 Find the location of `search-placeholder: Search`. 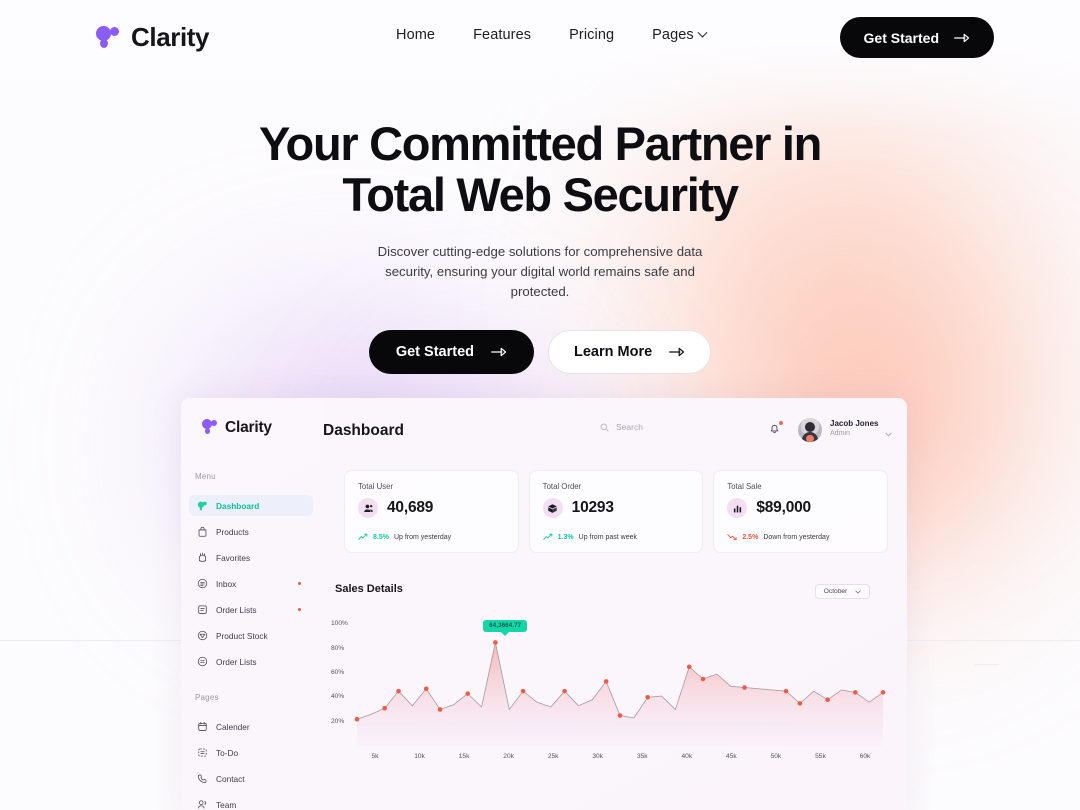

search-placeholder: Search is located at coordinates (629, 427).